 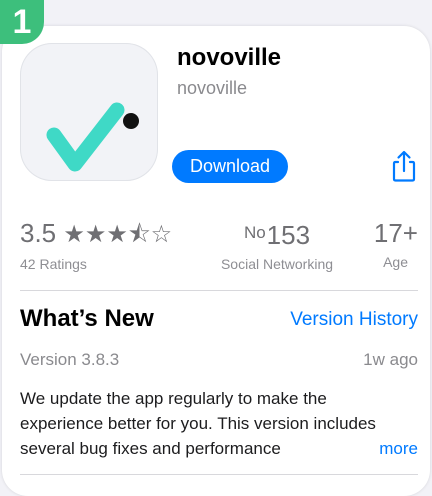 I want to click on app-developer: novoville, so click(x=212, y=88).